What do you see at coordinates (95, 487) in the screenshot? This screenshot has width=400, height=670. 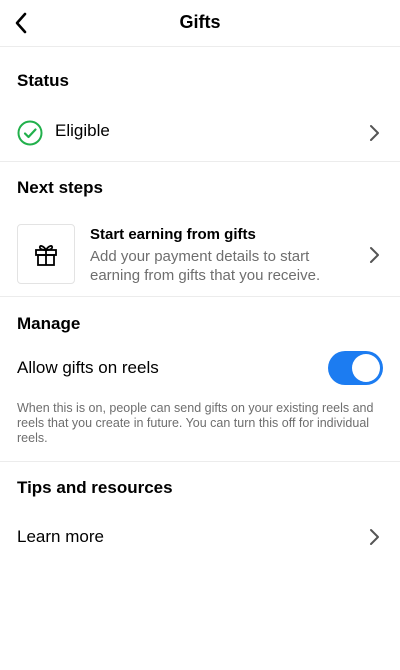 I see `tips-heading: Tips and resources` at bounding box center [95, 487].